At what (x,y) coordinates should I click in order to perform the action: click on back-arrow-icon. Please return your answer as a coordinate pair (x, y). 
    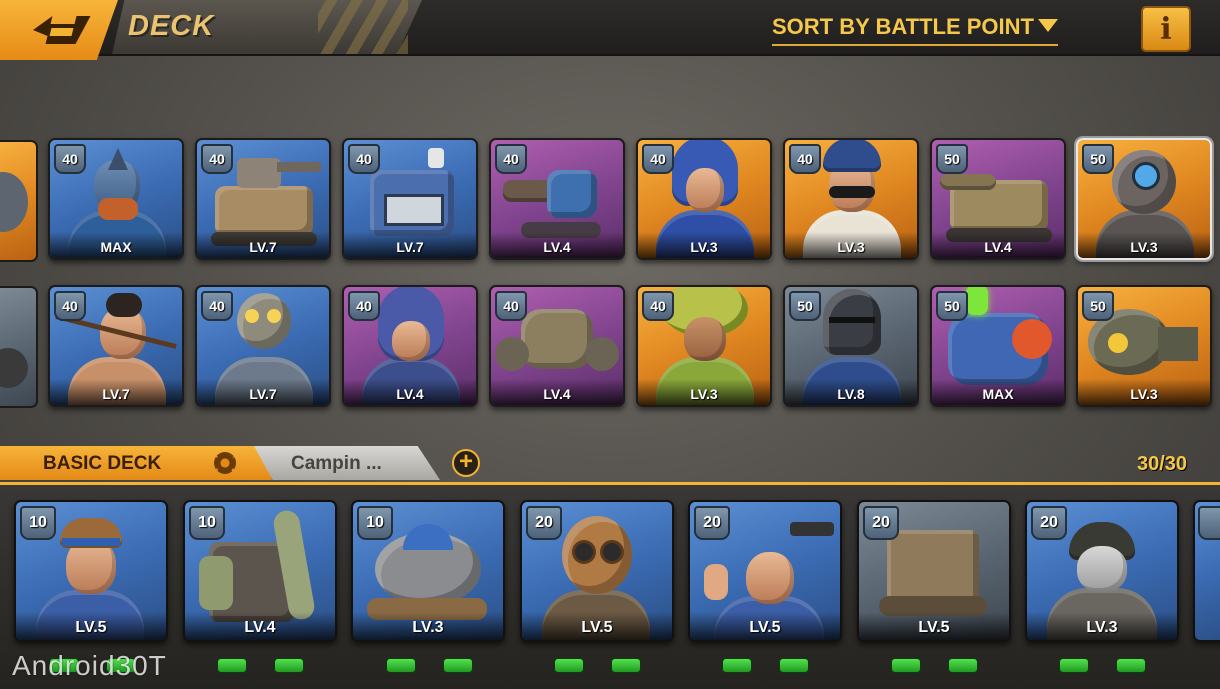
    Looking at the image, I should click on (62, 30).